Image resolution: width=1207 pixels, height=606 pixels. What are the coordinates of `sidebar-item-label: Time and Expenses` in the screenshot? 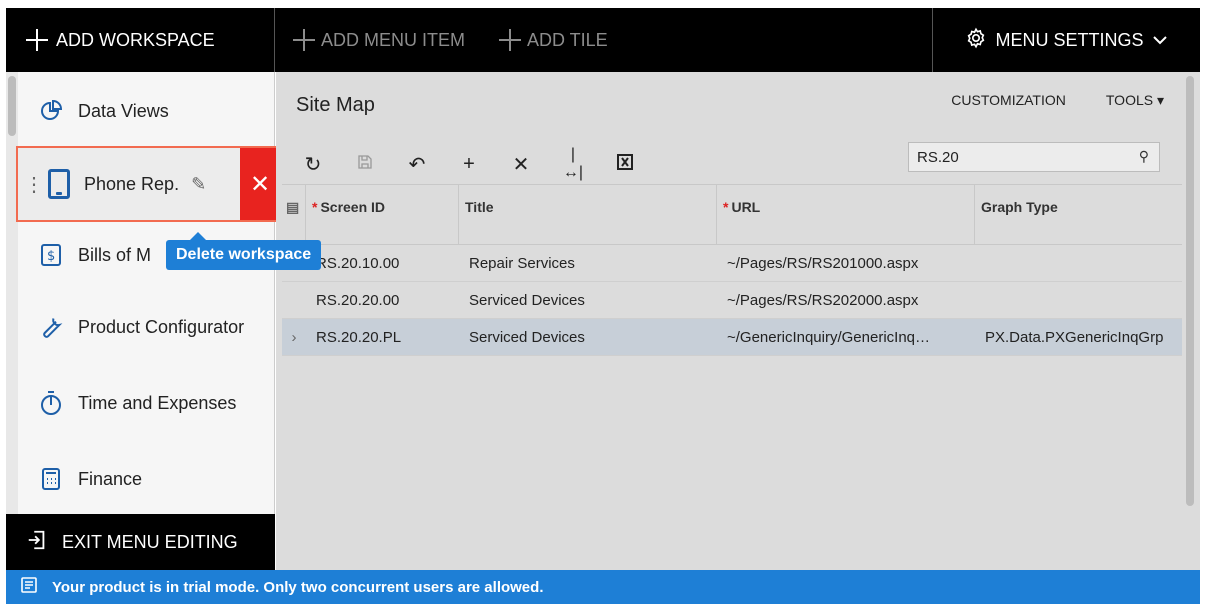 It's located at (157, 402).